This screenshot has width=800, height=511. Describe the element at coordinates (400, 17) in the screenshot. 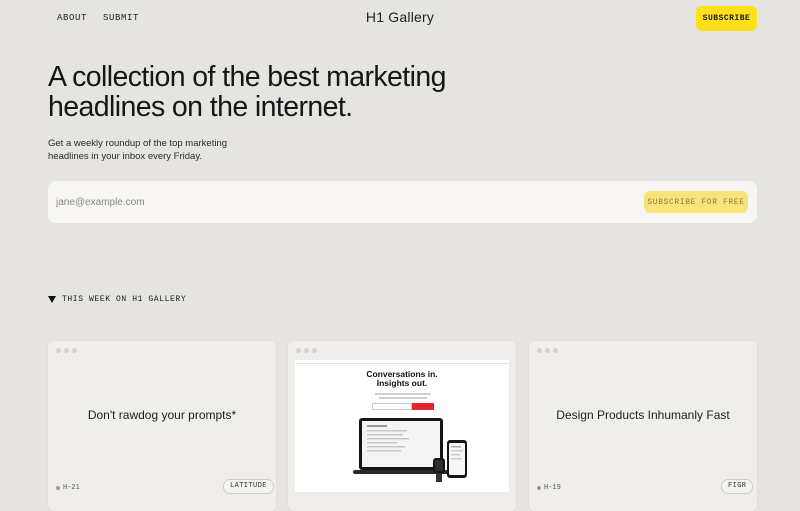

I see `site-logo: H1 Gallery` at that location.